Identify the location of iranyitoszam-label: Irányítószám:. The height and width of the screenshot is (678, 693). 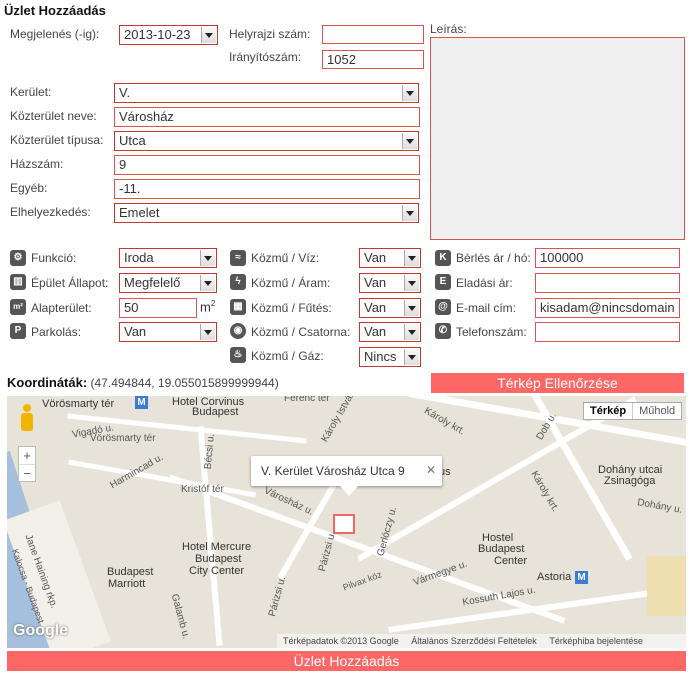
(265, 57).